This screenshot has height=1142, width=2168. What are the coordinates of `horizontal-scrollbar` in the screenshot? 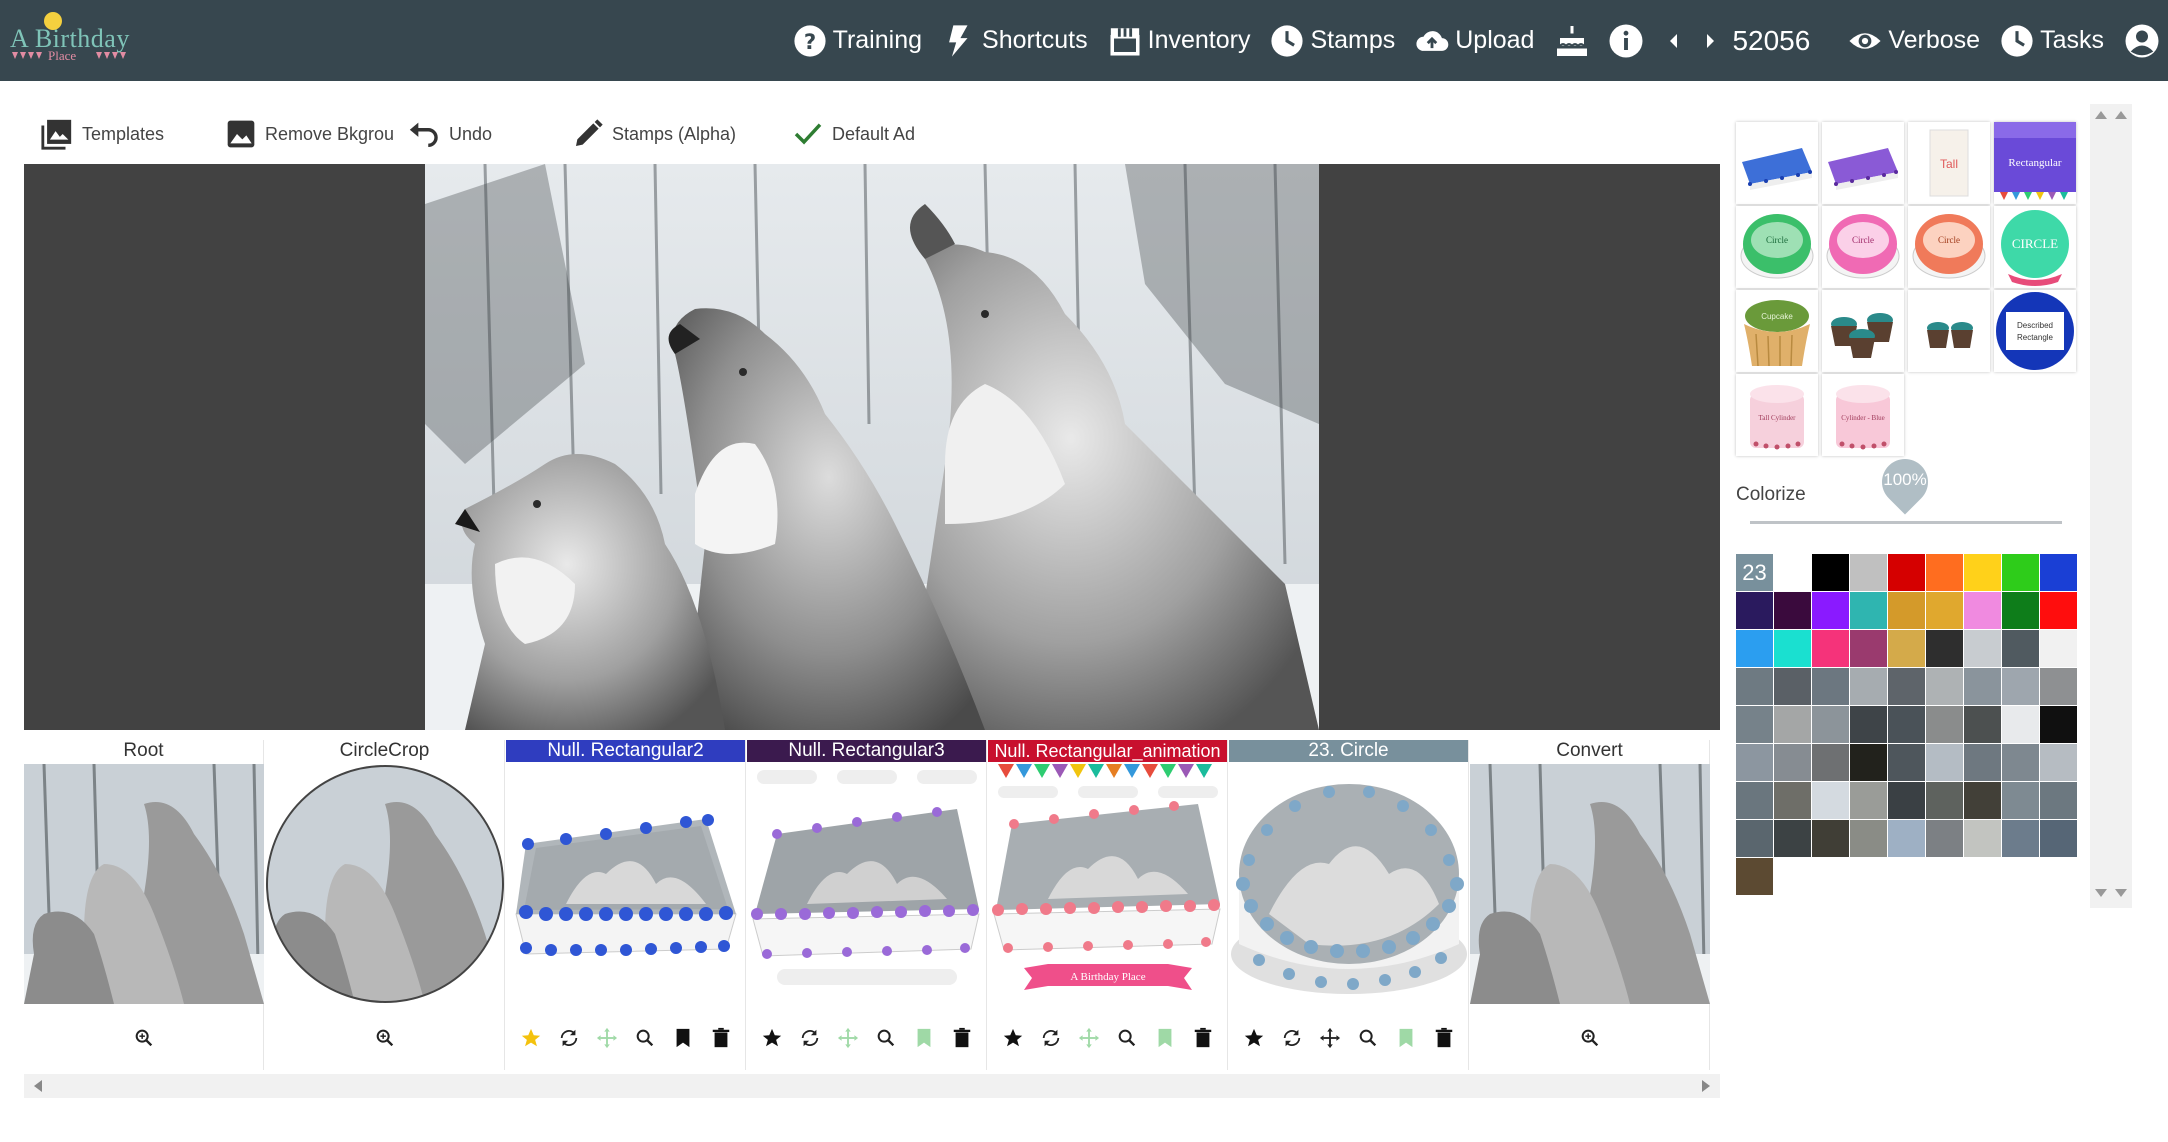 It's located at (872, 1086).